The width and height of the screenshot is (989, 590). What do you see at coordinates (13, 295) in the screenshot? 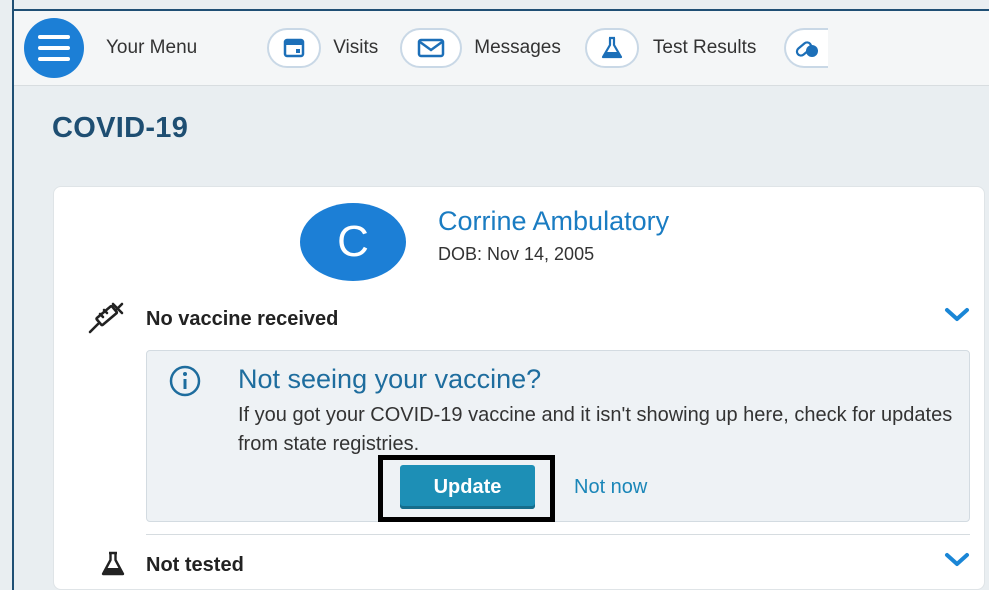
I see `left-border` at bounding box center [13, 295].